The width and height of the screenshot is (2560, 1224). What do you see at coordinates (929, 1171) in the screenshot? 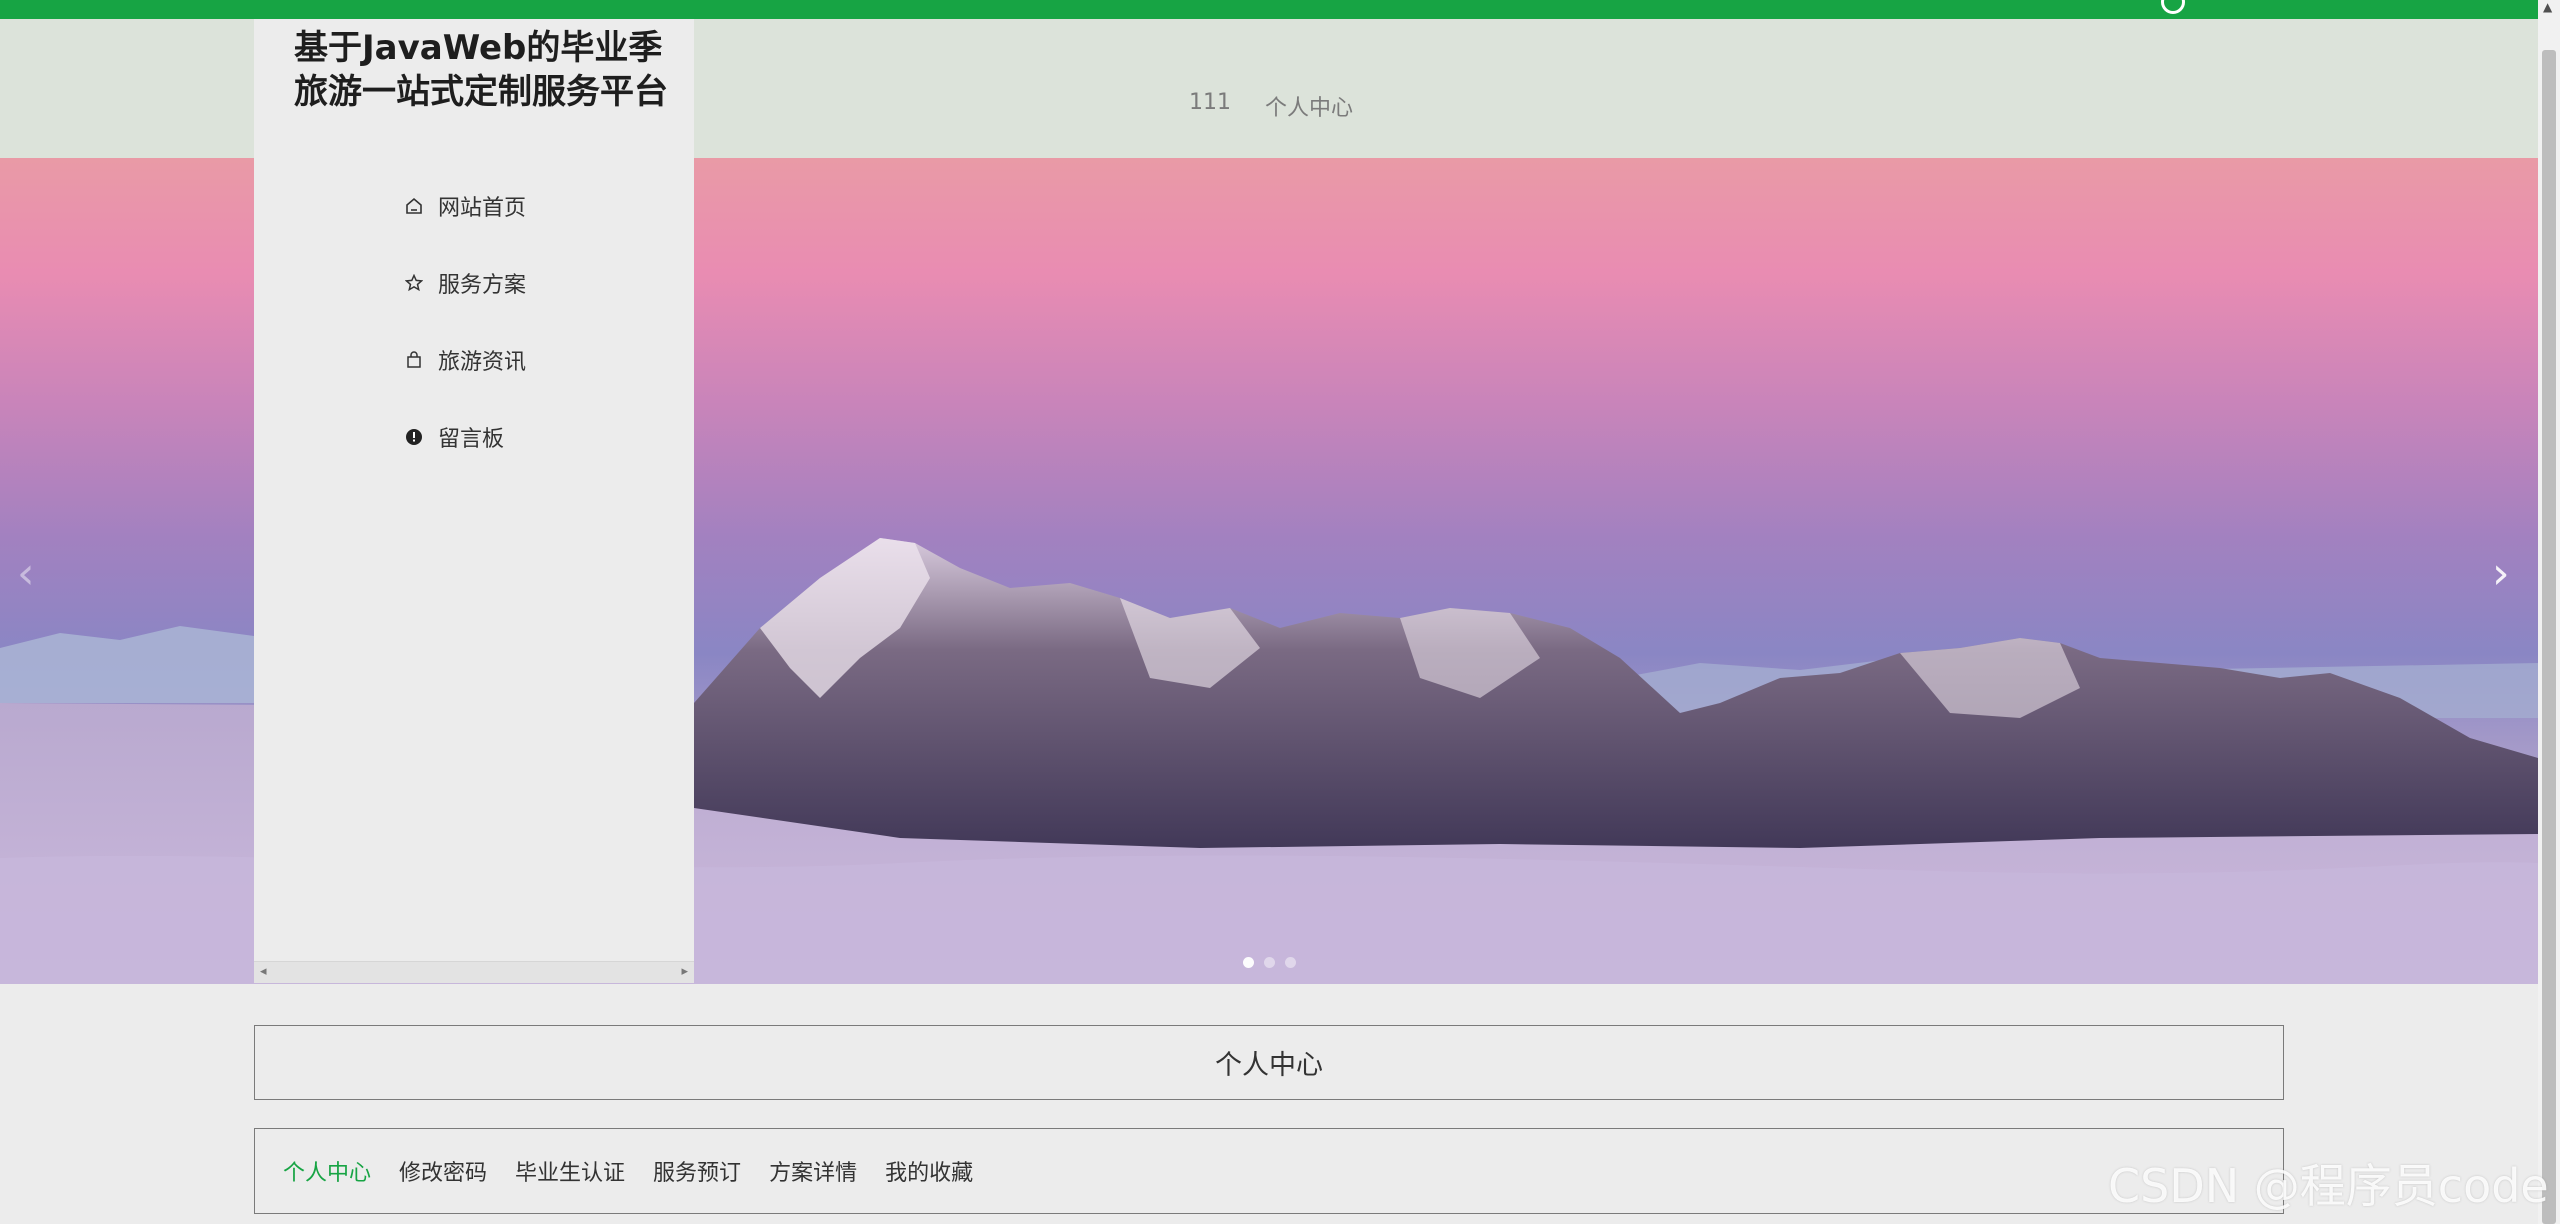
I see `tab-my-favorites: 我的收藏` at bounding box center [929, 1171].